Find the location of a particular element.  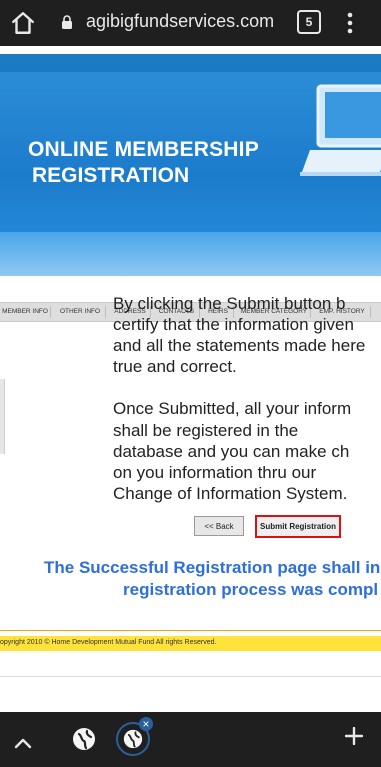

content-para2-line3: database and you can make ch is located at coordinates (231, 451).